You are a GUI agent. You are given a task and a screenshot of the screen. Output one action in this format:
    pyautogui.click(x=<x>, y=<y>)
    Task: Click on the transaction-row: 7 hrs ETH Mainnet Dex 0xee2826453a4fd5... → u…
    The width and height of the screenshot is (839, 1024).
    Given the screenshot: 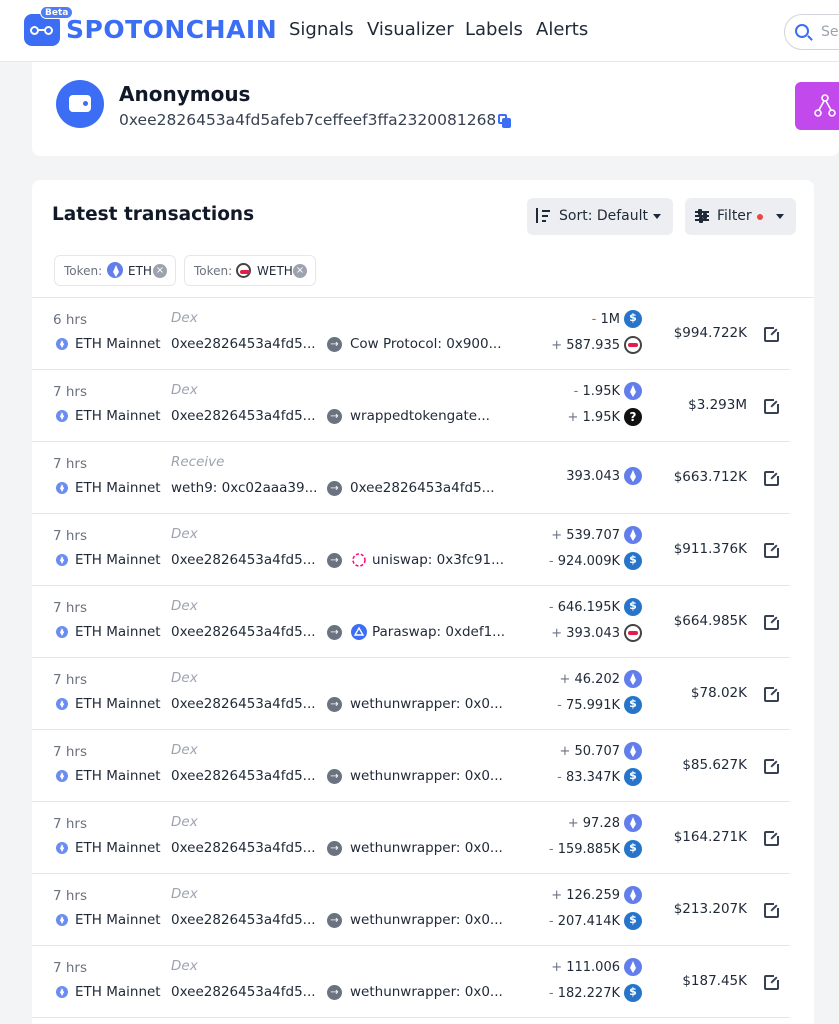 What is the action you would take?
    pyautogui.click(x=423, y=550)
    